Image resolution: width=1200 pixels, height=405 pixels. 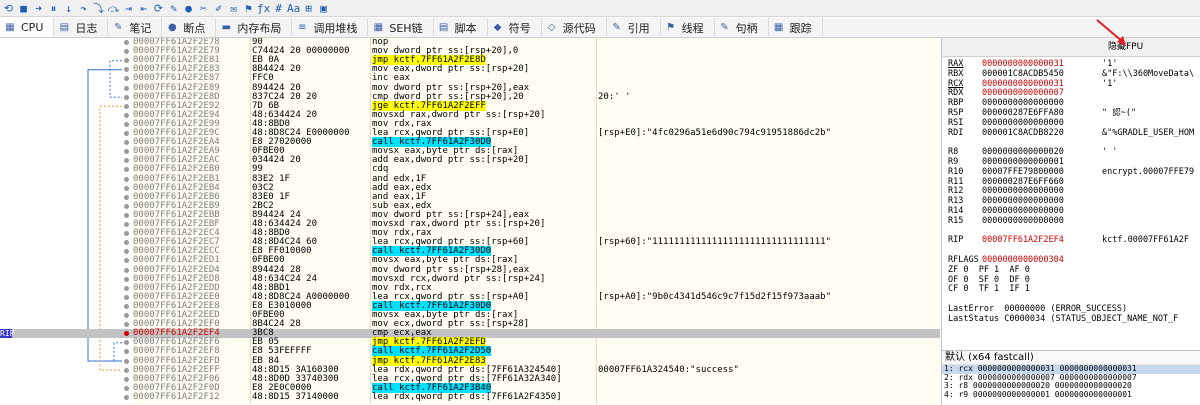 What do you see at coordinates (1071, 395) in the screenshot?
I see `call-arg-row: 4: r9 0000000000000001 0000000000000001` at bounding box center [1071, 395].